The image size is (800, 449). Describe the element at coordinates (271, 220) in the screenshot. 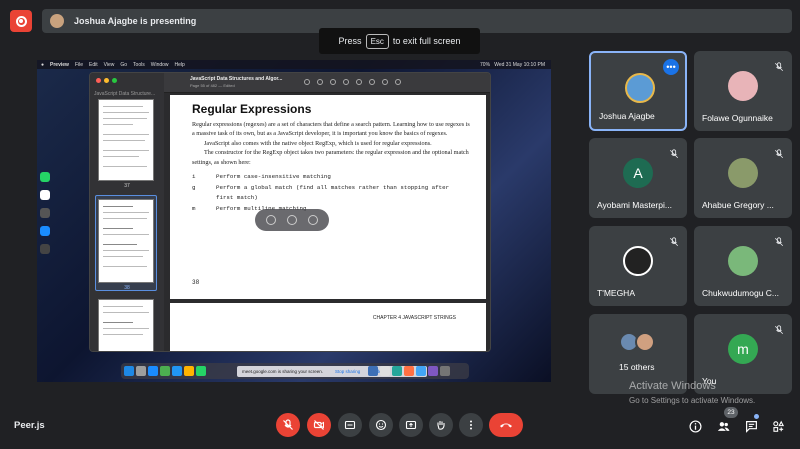

I see `pin-off-icon` at that location.